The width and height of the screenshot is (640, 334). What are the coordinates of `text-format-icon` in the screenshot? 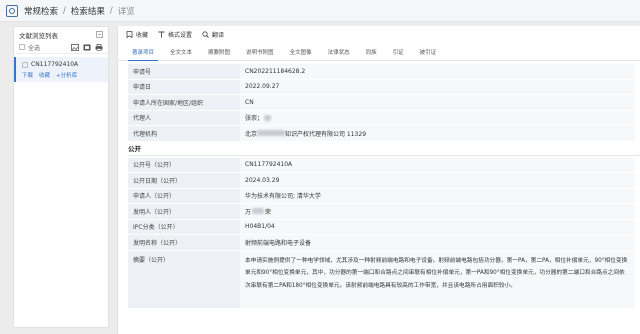 It's located at (161, 34).